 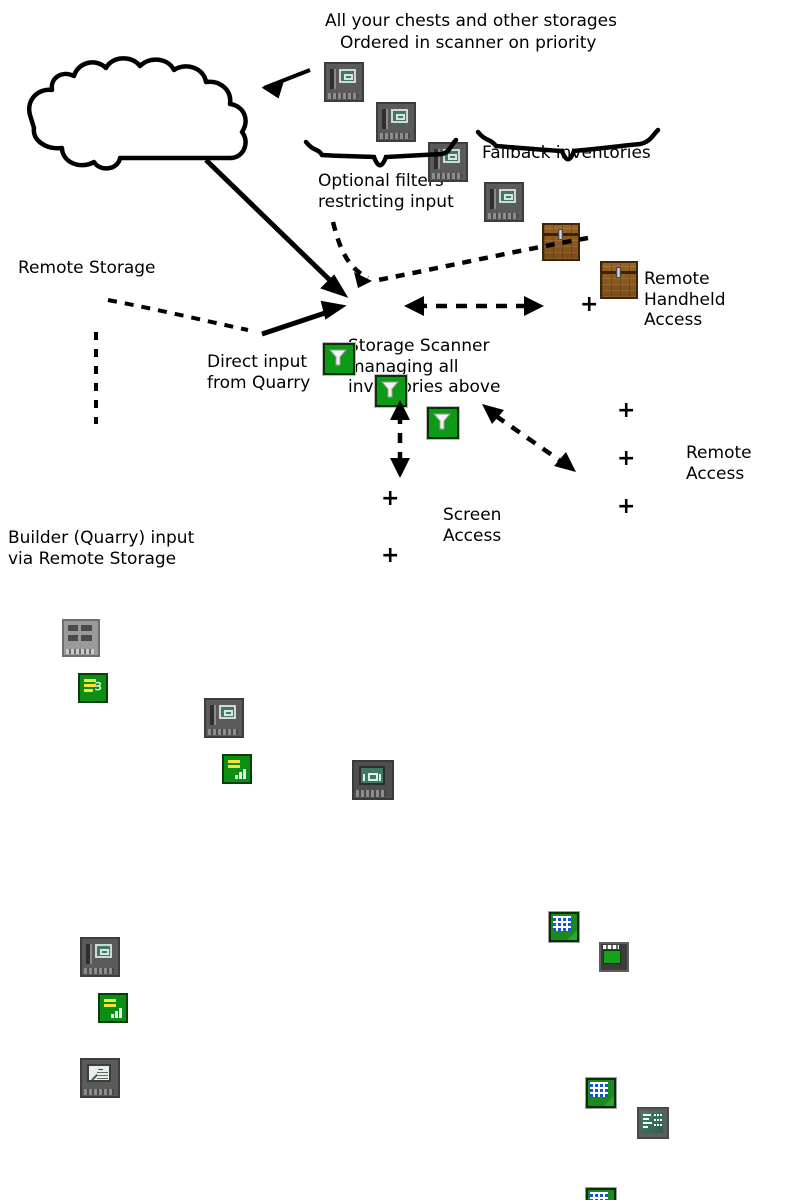 I want to click on screen-access-plus-1: +, so click(x=390, y=498).